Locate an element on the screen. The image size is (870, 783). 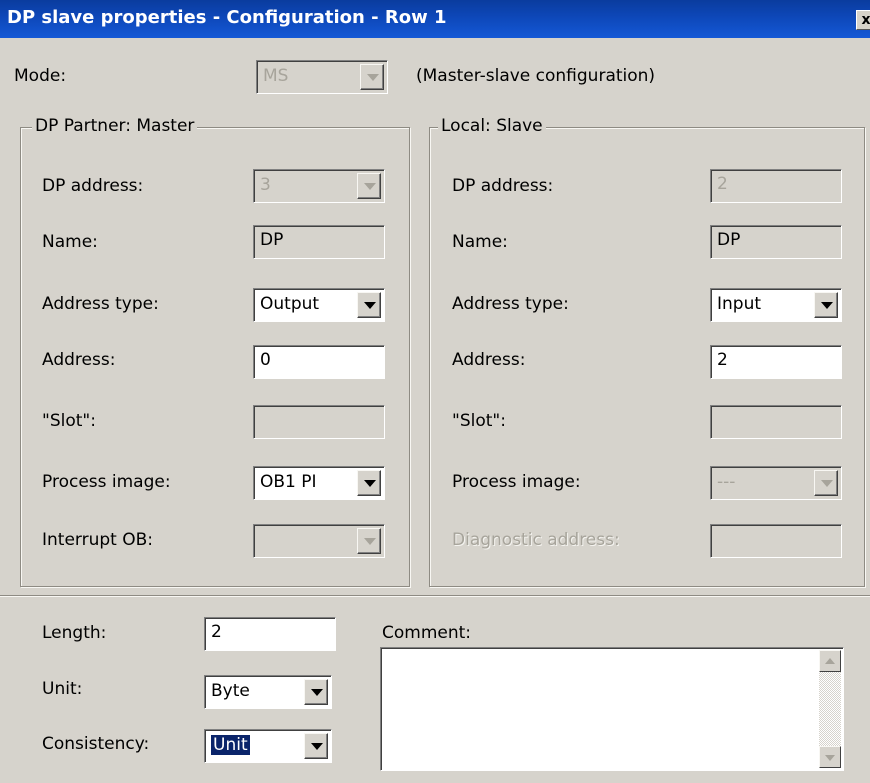
consistency-select: Unit is located at coordinates (268, 746).